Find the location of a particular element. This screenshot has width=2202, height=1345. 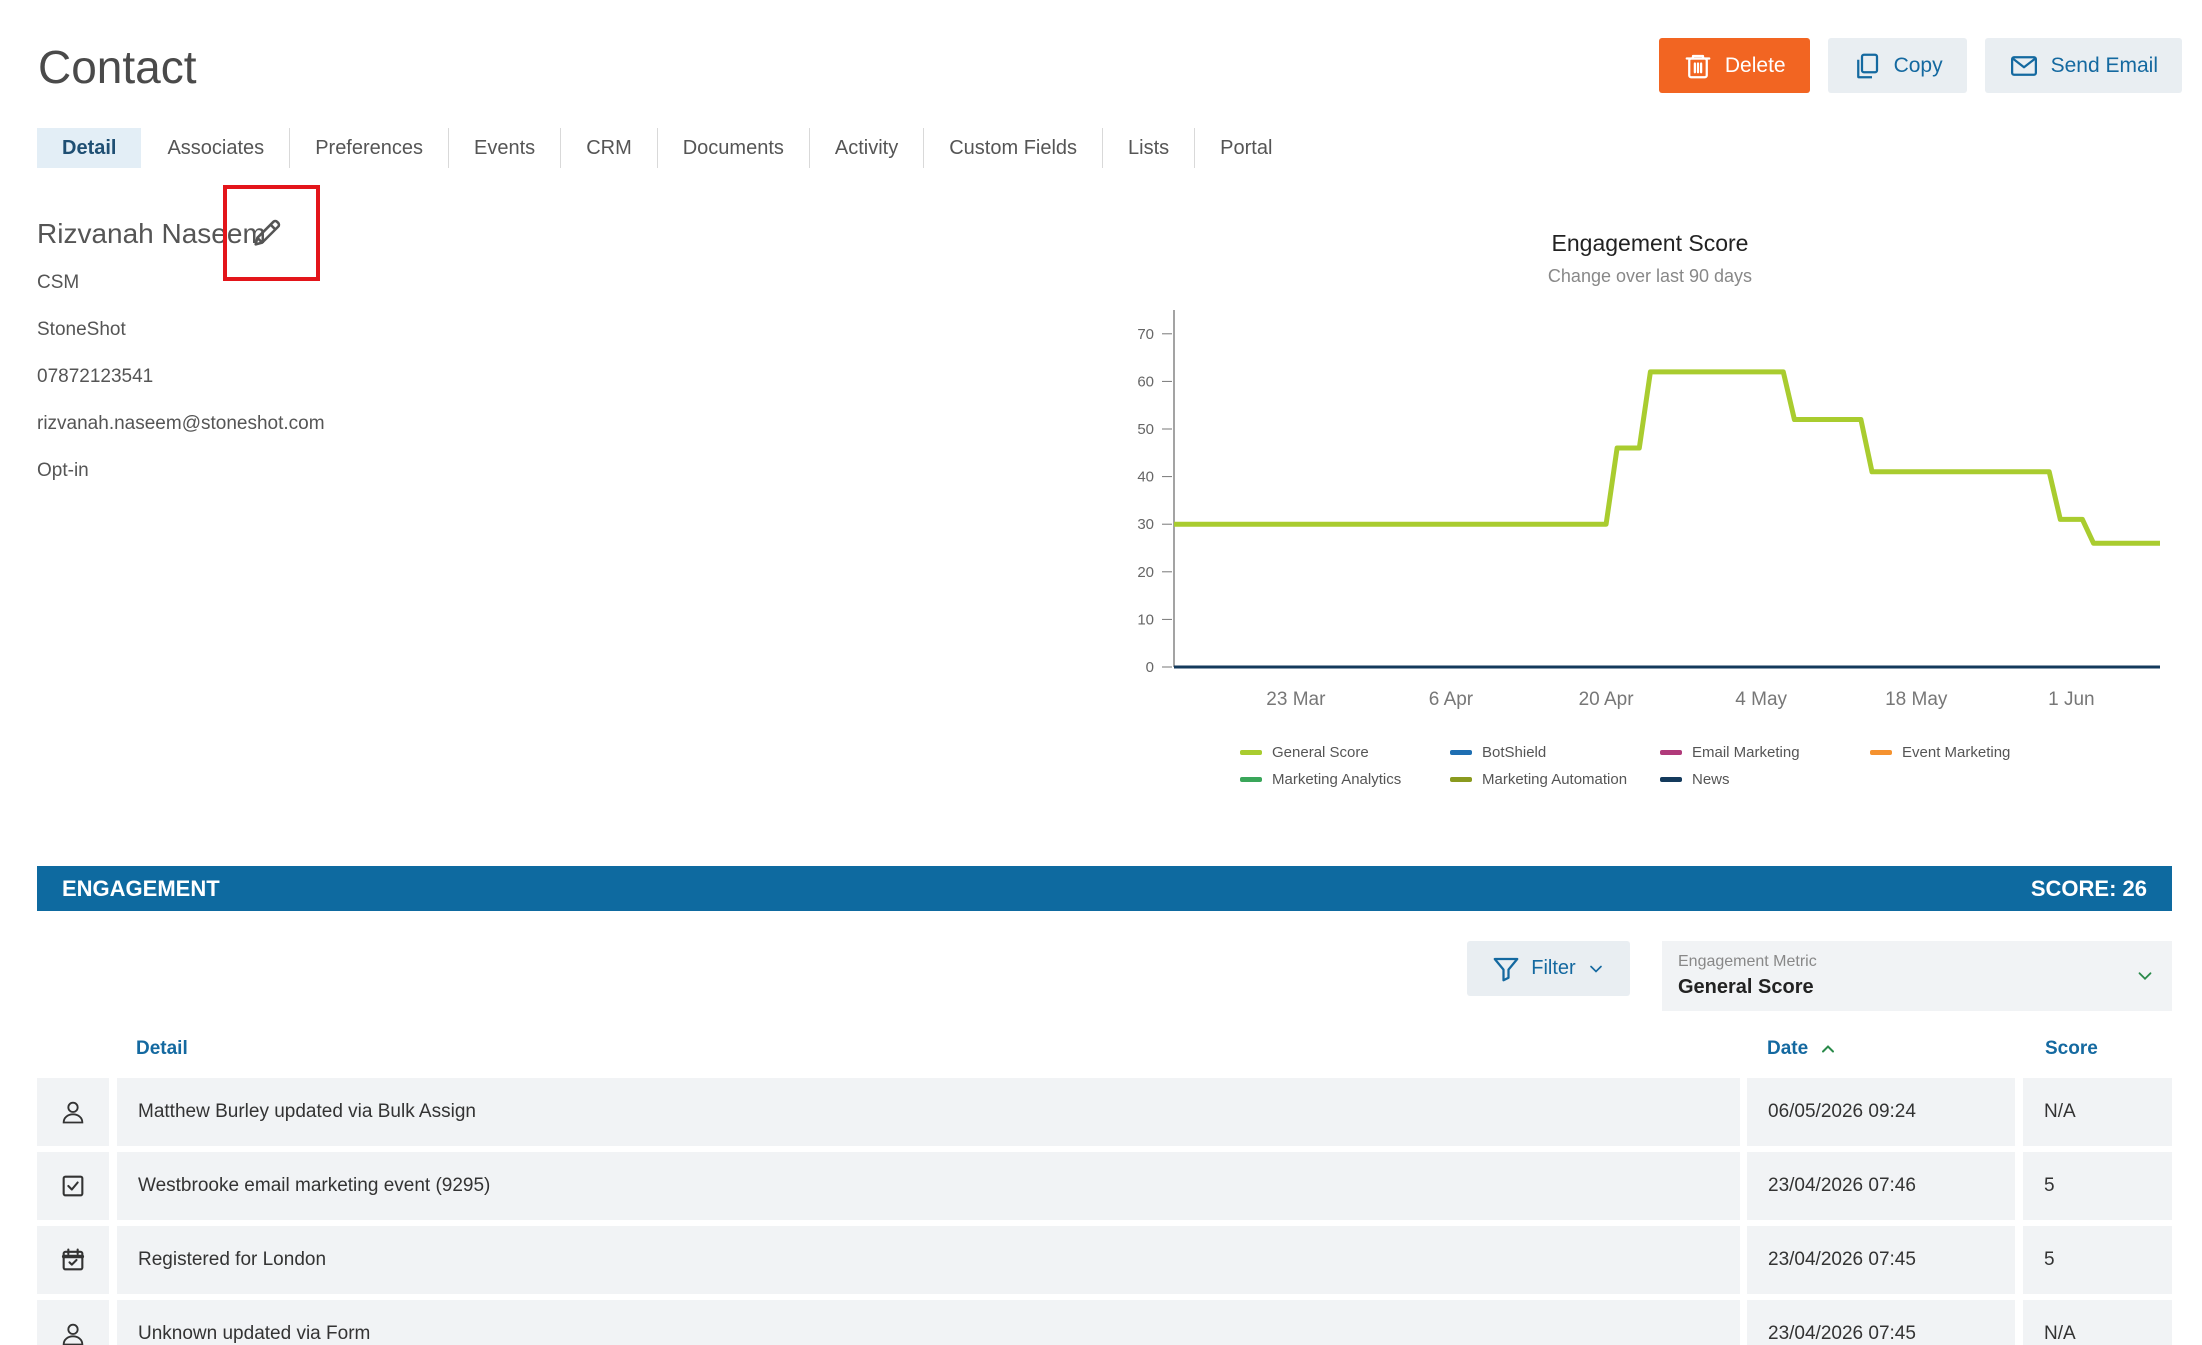

legend-label: Event Marketing is located at coordinates (1956, 752).